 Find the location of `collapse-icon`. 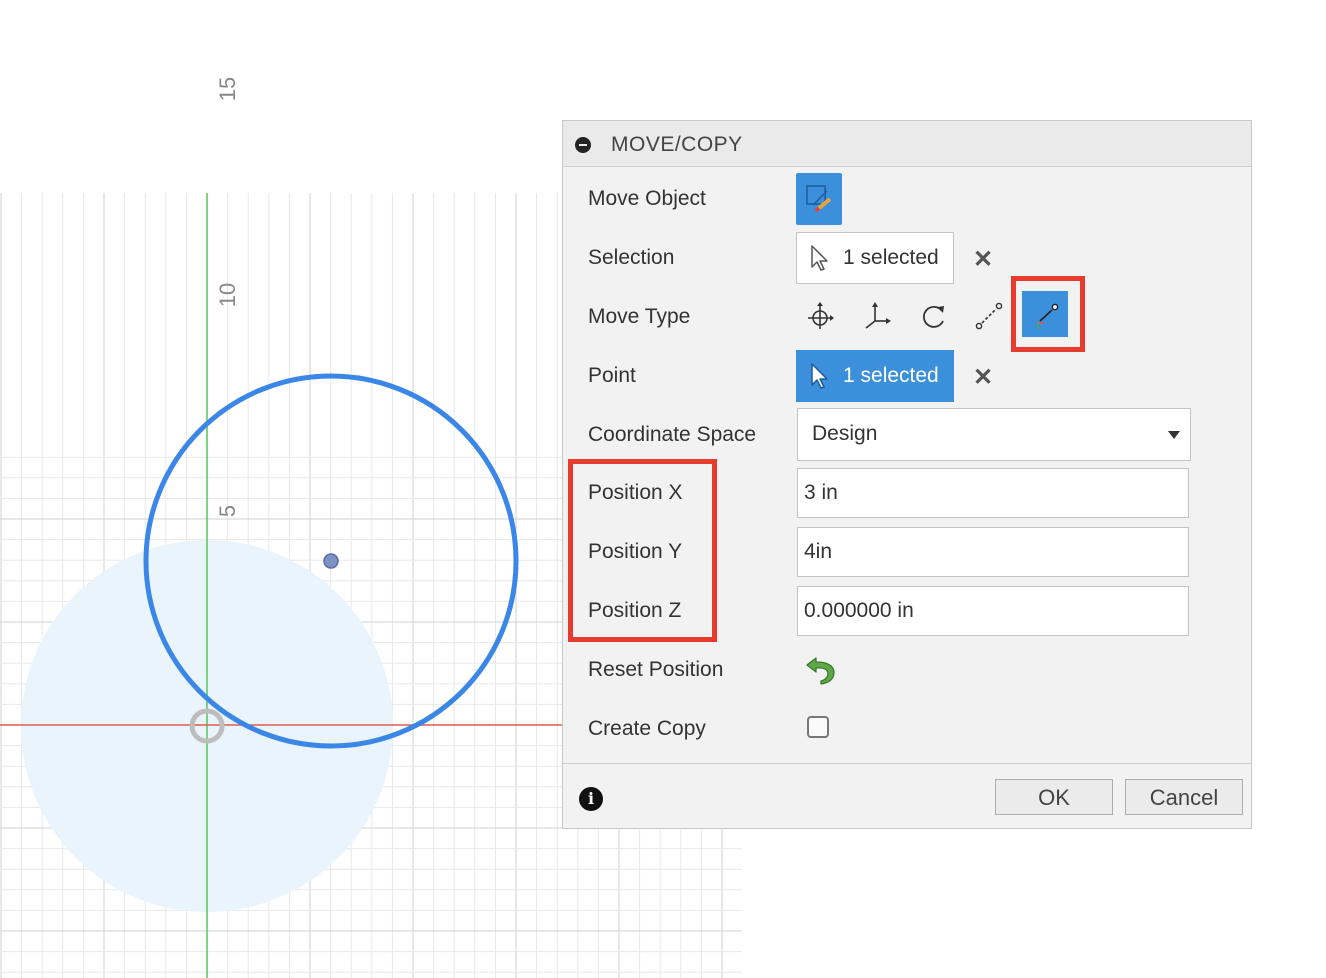

collapse-icon is located at coordinates (583, 145).